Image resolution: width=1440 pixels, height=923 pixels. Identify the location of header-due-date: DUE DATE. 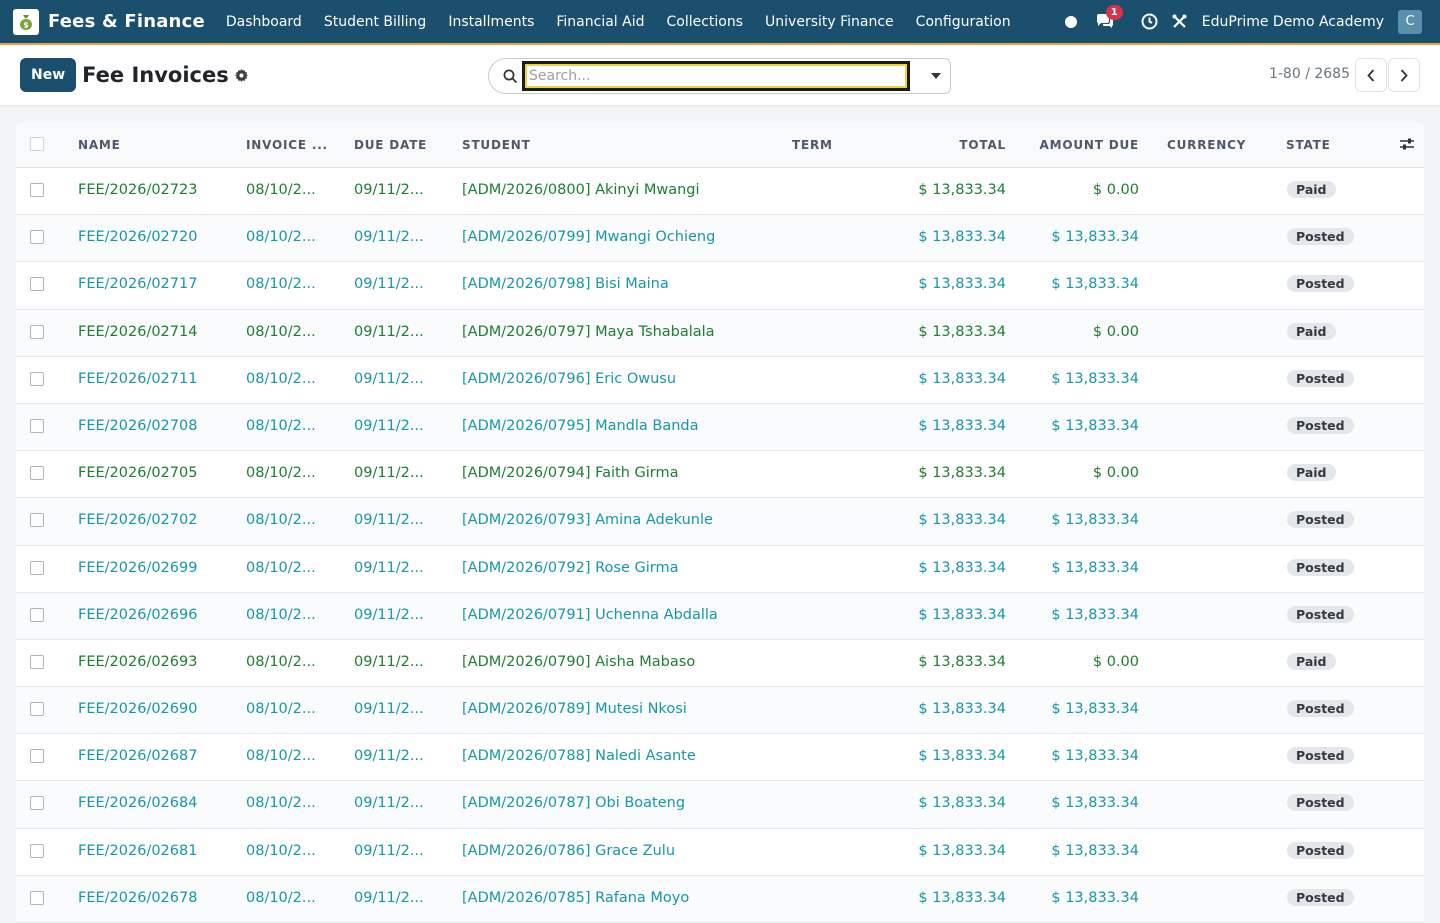
(390, 145).